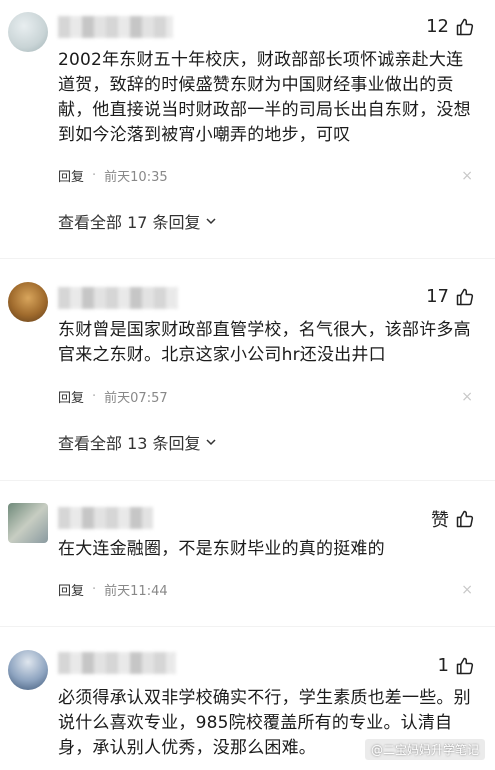  What do you see at coordinates (440, 520) in the screenshot?
I see `like-label: 赞` at bounding box center [440, 520].